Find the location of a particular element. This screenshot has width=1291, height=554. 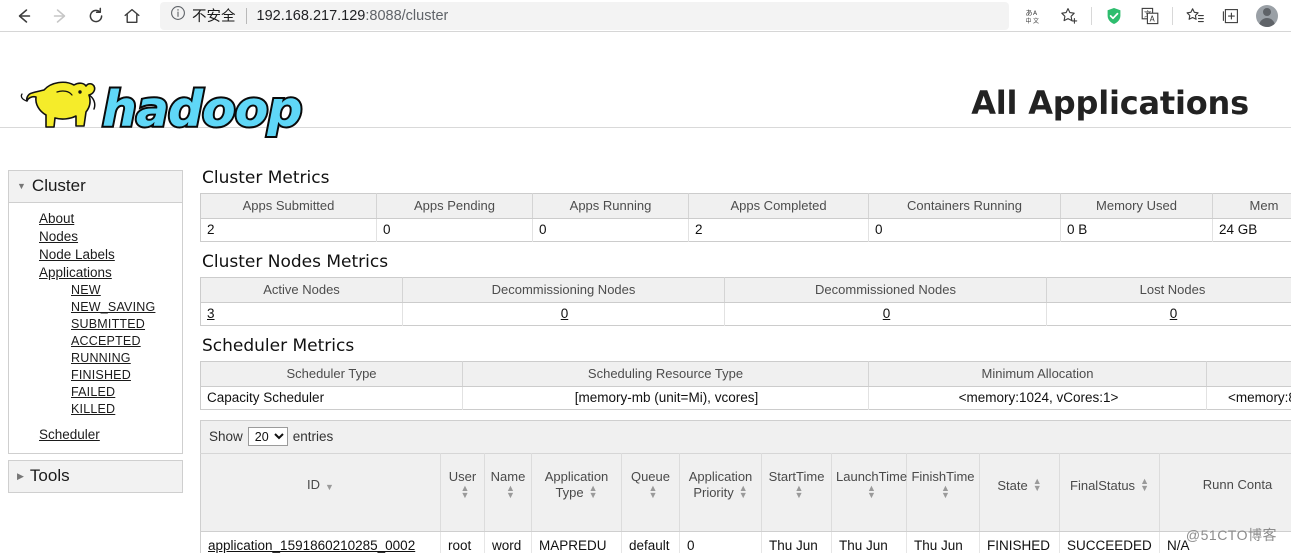

svg-text: 中 is located at coordinates (1029, 21).